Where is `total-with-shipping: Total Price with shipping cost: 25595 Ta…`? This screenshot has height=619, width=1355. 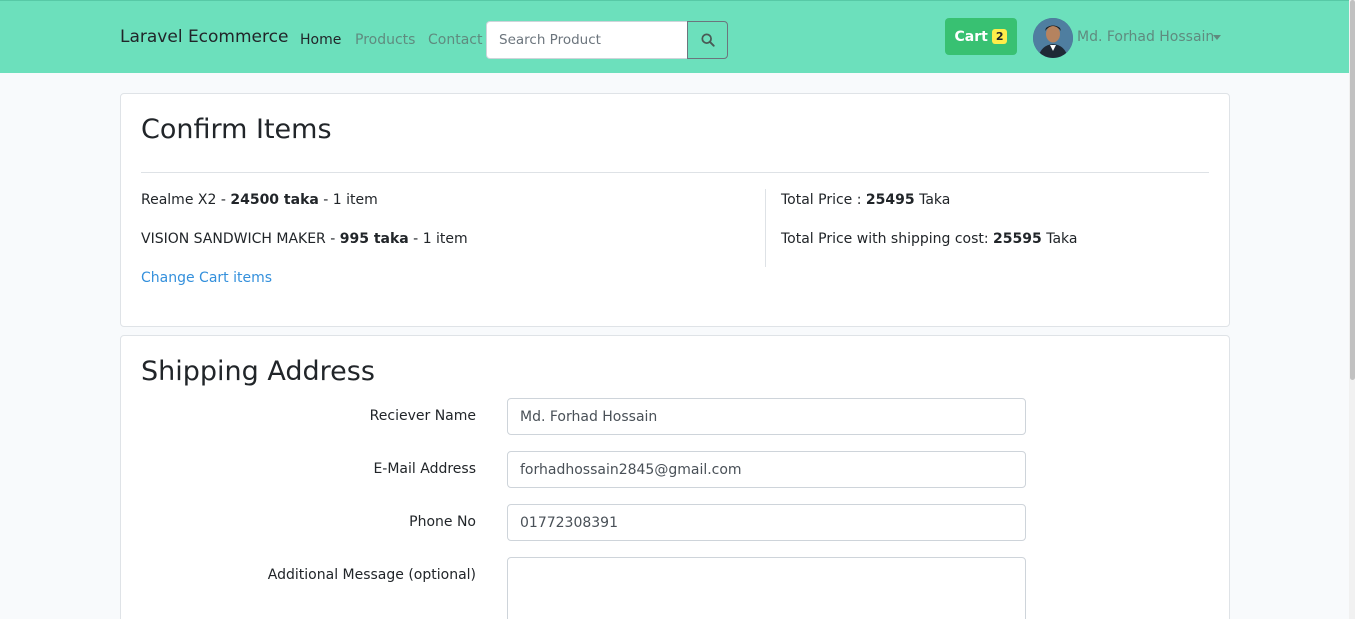
total-with-shipping: Total Price with shipping cost: 25595 Ta… is located at coordinates (929, 239).